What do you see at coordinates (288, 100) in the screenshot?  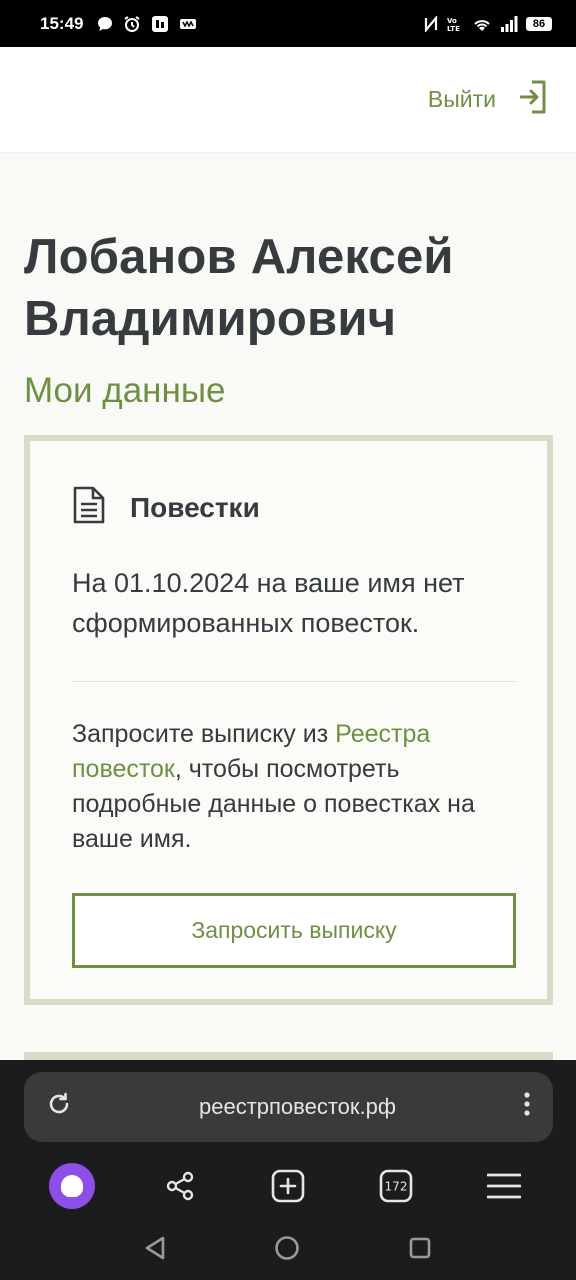 I see `site-header: Выйти` at bounding box center [288, 100].